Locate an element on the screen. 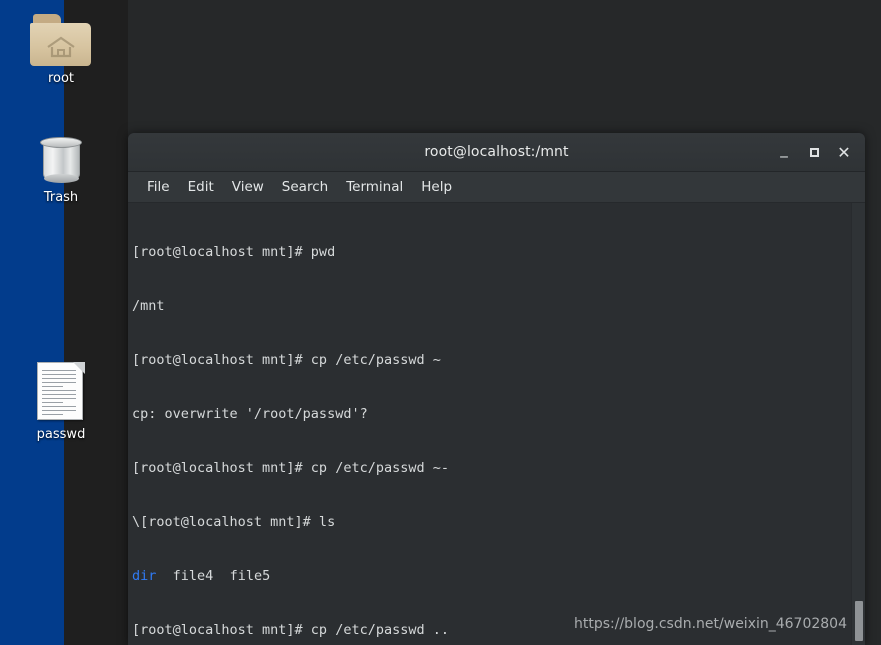 The image size is (881, 645). ls-entry: file5 is located at coordinates (250, 576).